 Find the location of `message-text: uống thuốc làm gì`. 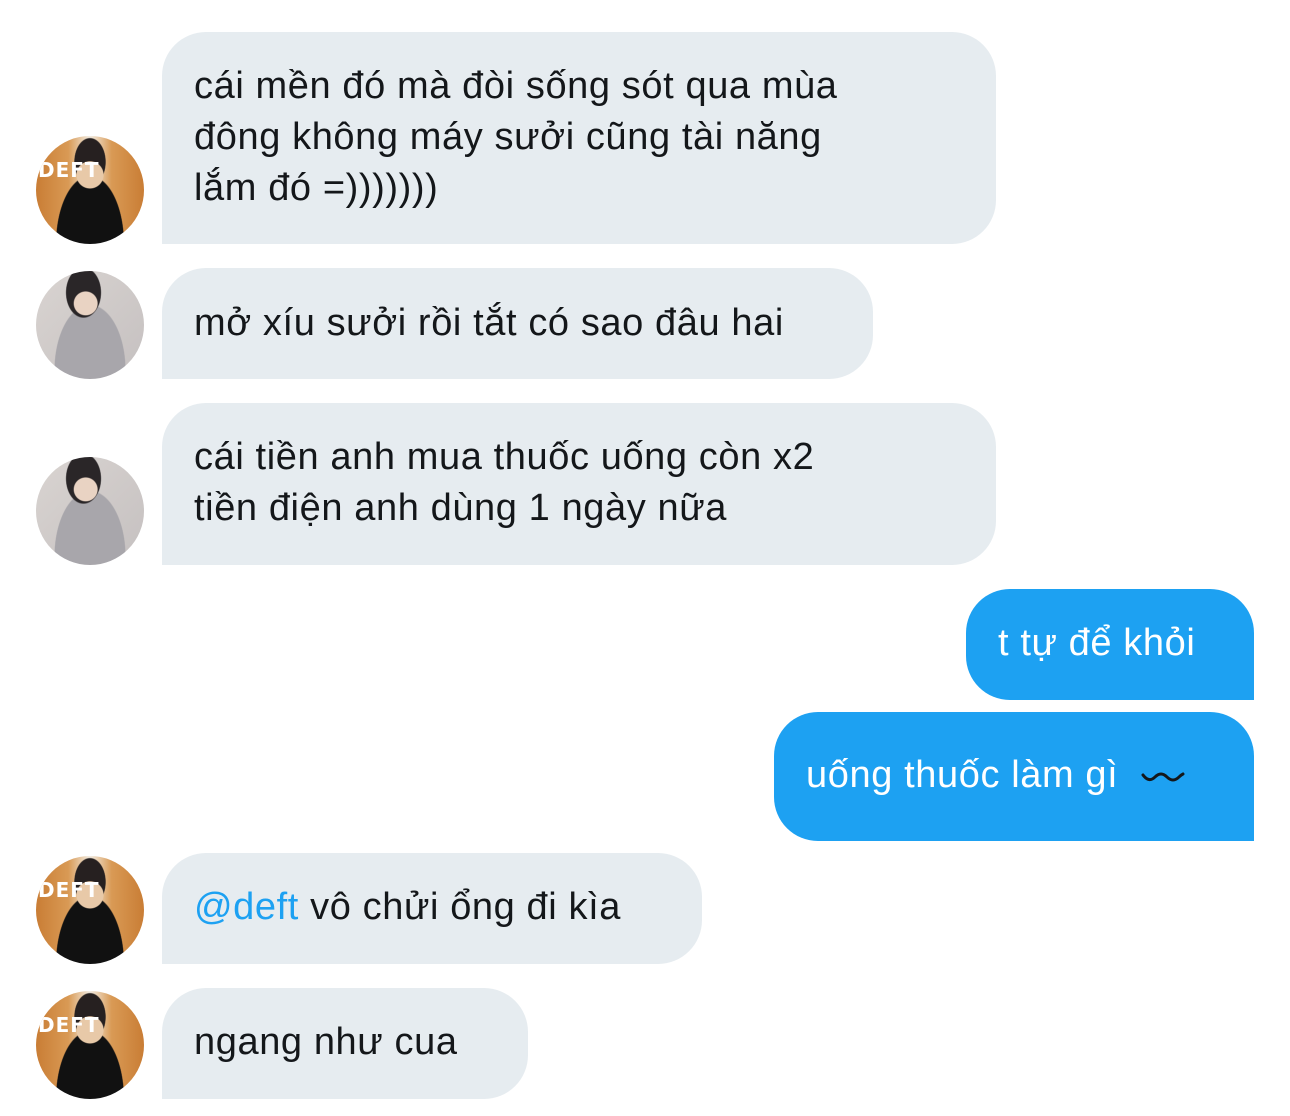

message-text: uống thuốc làm gì is located at coordinates (962, 775).